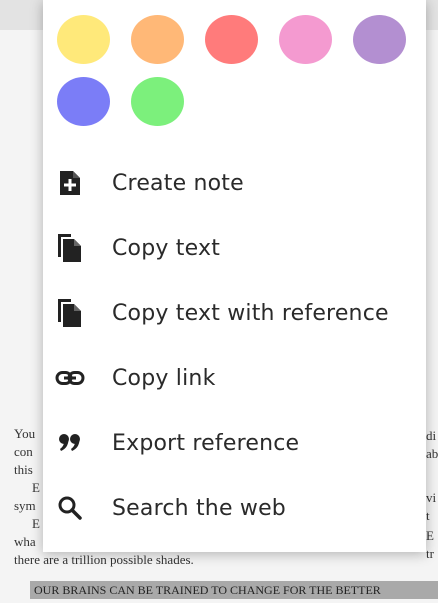  I want to click on menu-item-label: Export reference, so click(206, 443).